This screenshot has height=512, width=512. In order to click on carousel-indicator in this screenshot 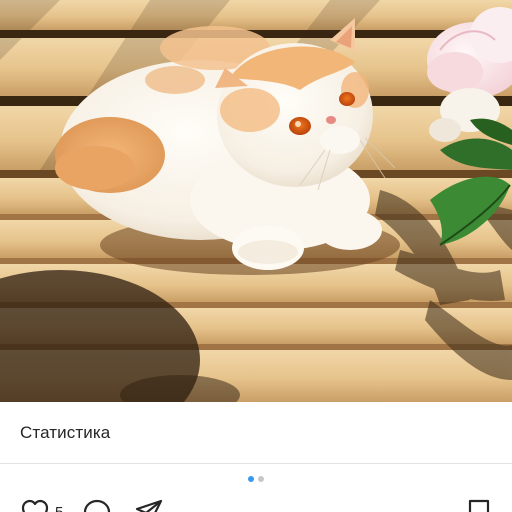, I will do `click(256, 480)`.